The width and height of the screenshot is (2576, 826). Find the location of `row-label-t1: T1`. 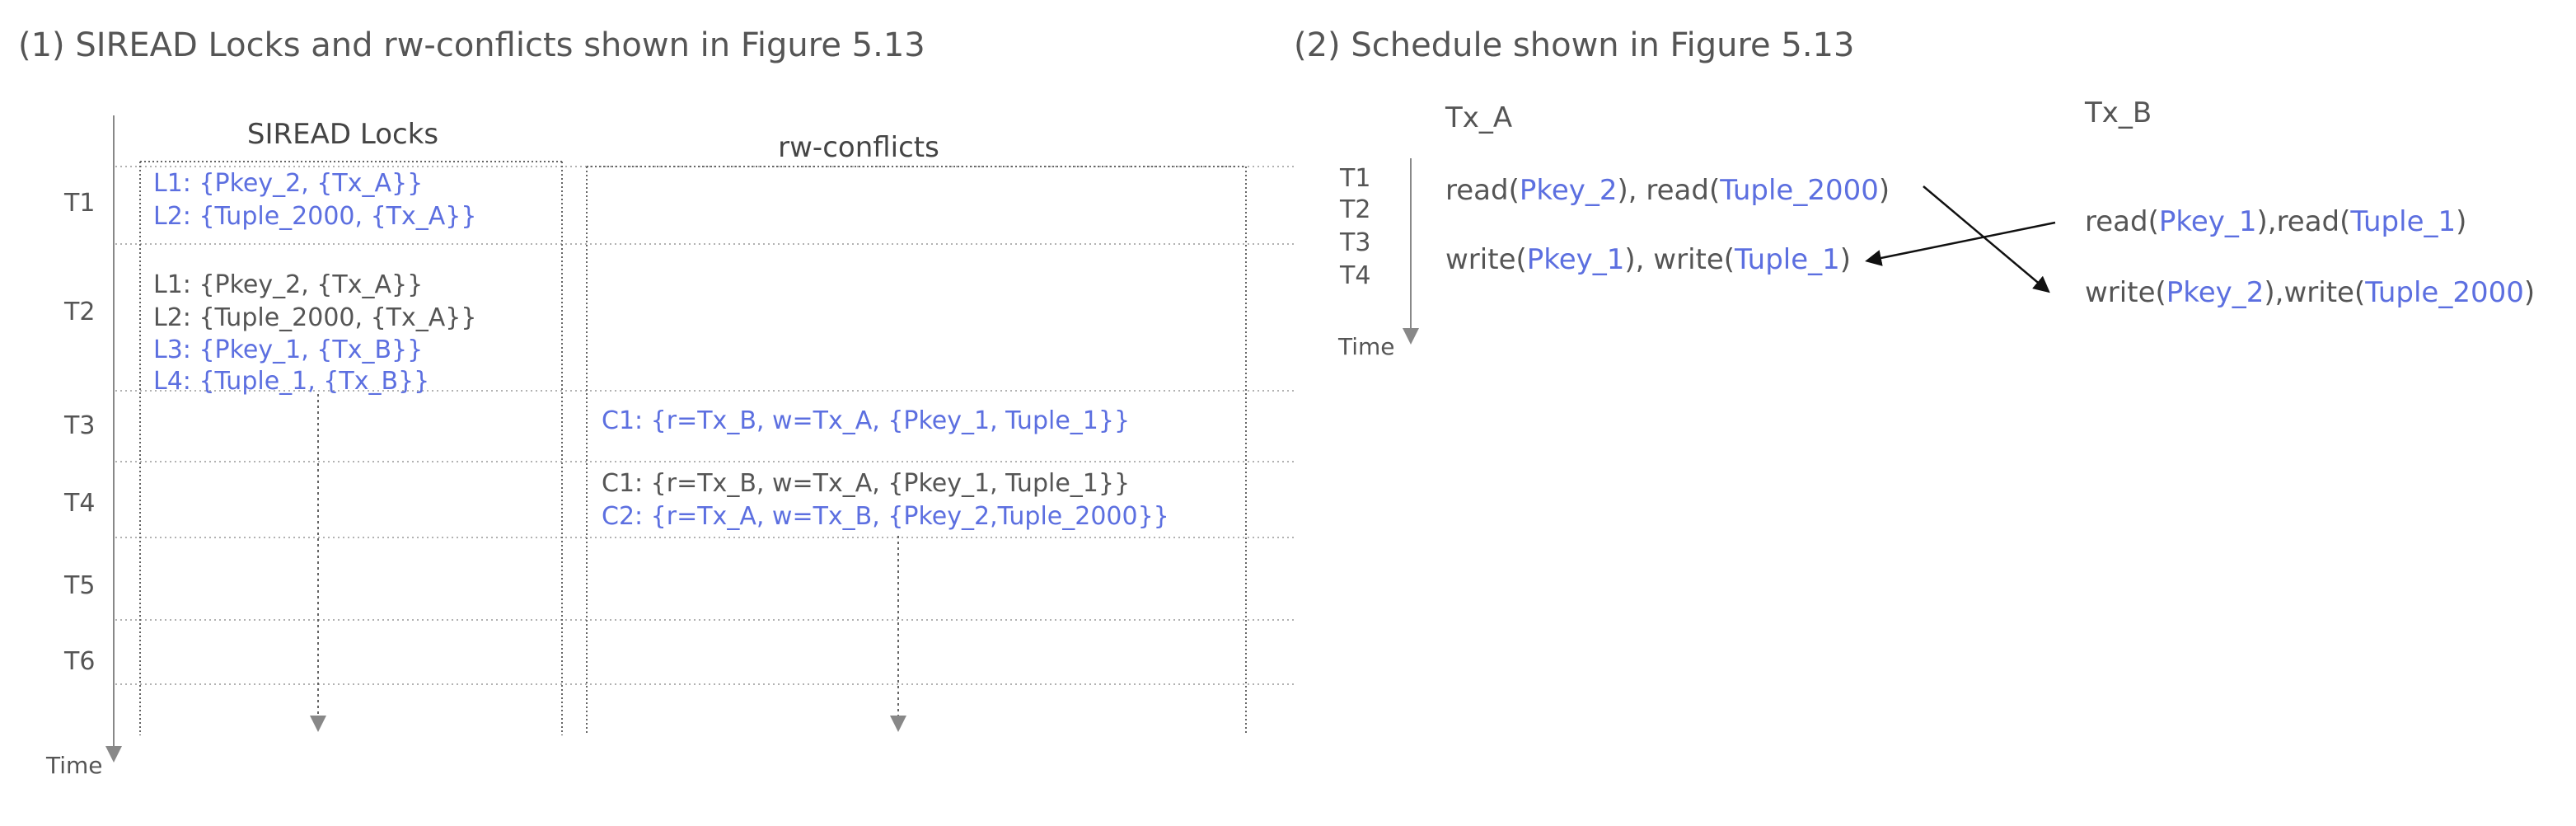

row-label-t1: T1 is located at coordinates (79, 204).